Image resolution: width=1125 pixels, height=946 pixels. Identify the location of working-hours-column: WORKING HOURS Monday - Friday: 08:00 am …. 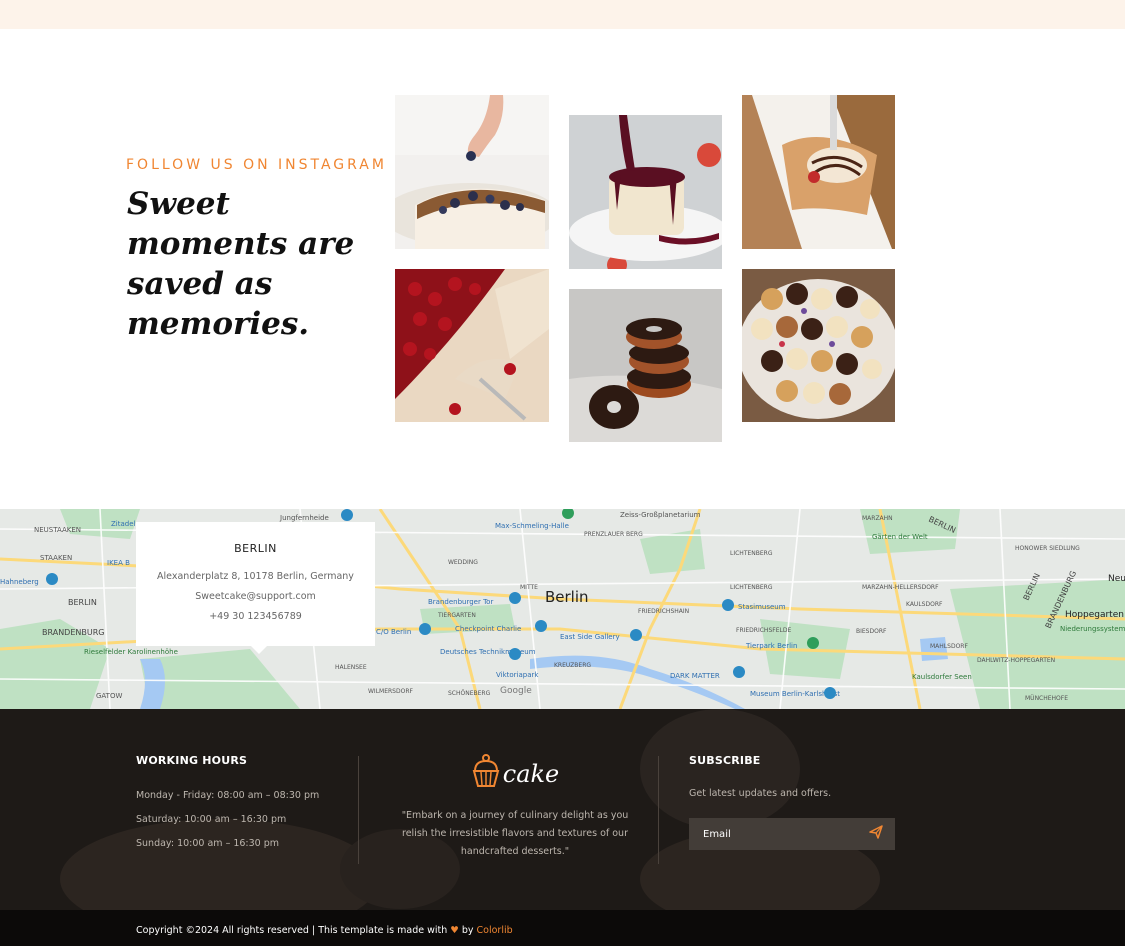
(241, 801).